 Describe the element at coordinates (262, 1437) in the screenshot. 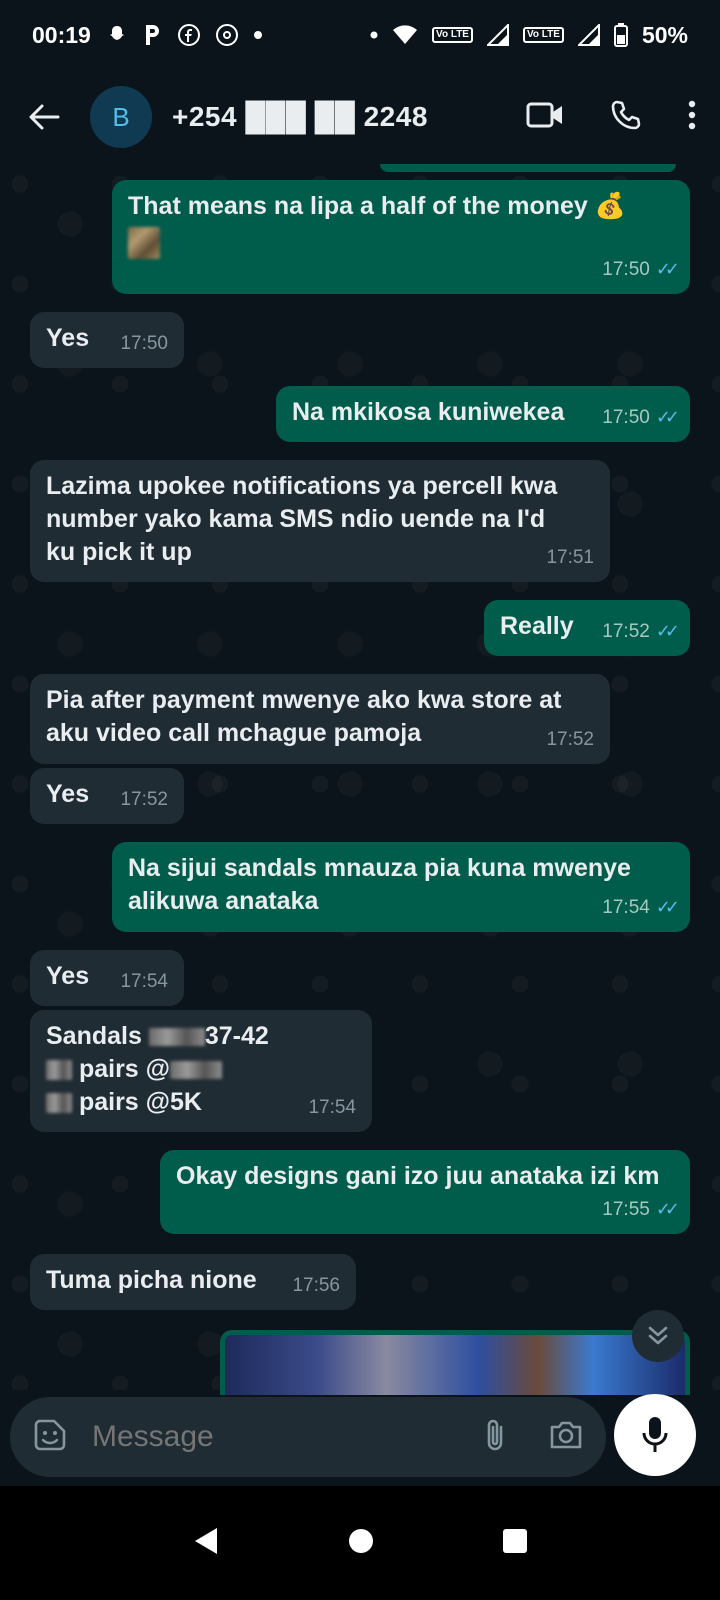

I see `message-input` at that location.